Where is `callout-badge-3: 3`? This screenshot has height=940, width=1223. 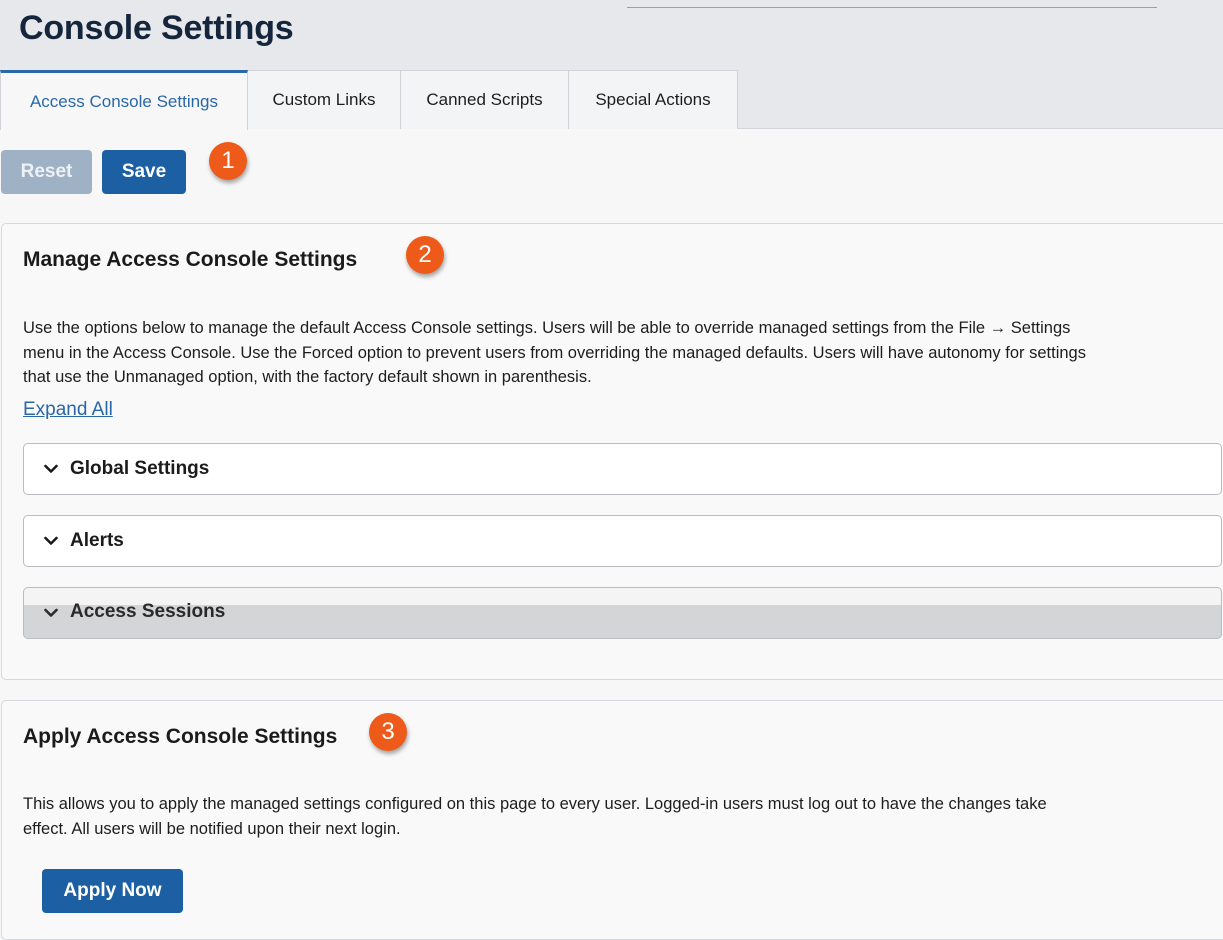 callout-badge-3: 3 is located at coordinates (388, 732).